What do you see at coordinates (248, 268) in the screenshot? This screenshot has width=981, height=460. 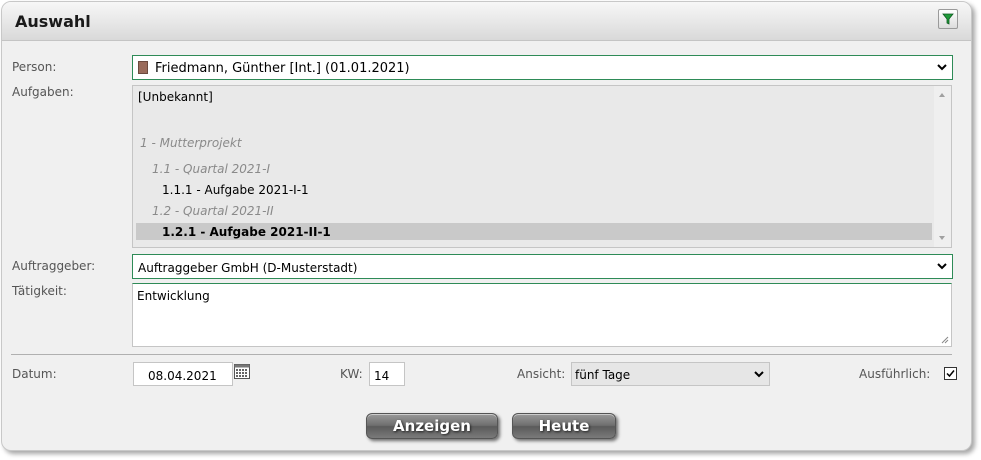 I see `auftraggeber-value: Auftraggeber GmbH (D-Musterstadt)` at bounding box center [248, 268].